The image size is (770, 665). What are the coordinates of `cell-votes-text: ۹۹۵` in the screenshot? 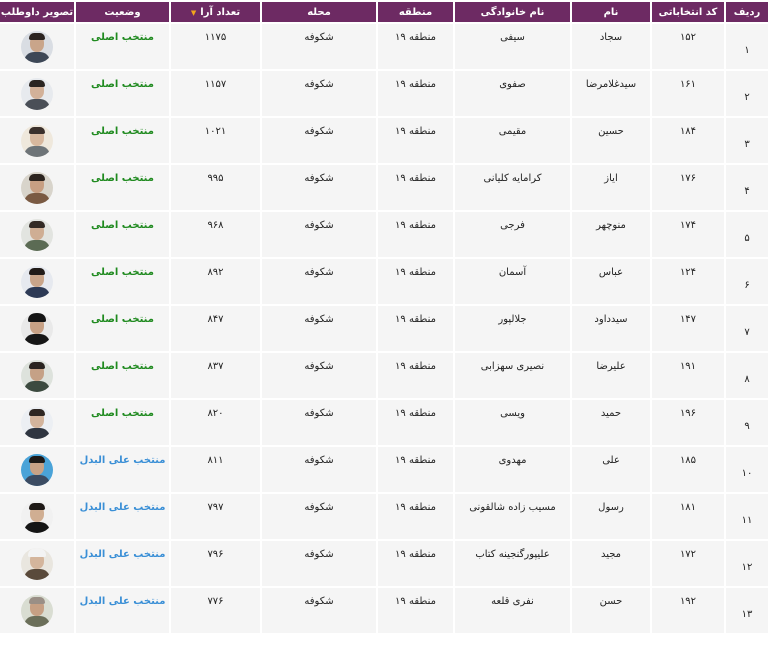 It's located at (215, 178).